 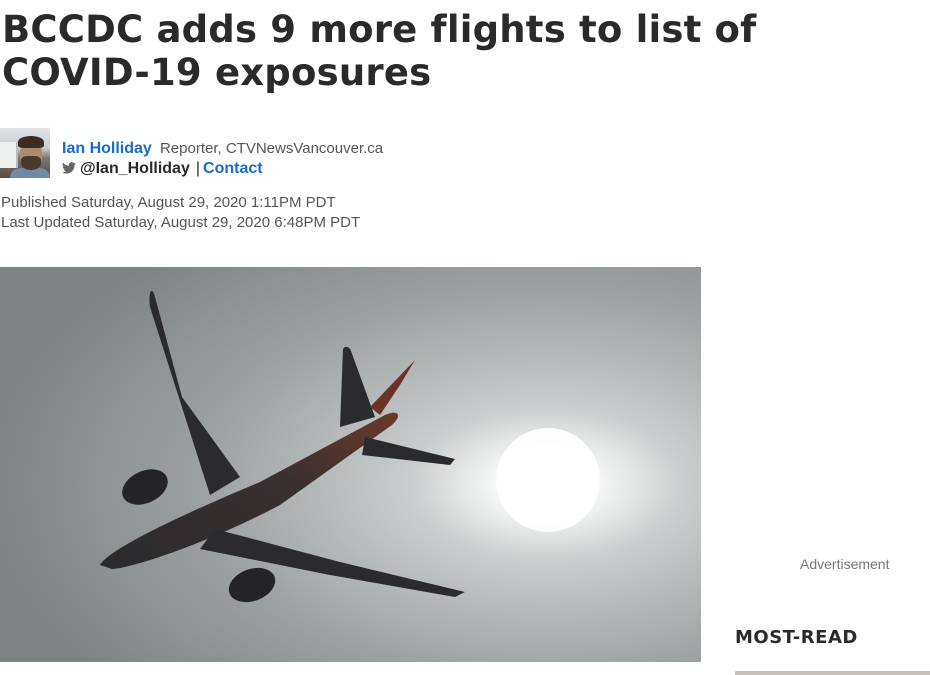 What do you see at coordinates (233, 168) in the screenshot?
I see `contact-link: Contact` at bounding box center [233, 168].